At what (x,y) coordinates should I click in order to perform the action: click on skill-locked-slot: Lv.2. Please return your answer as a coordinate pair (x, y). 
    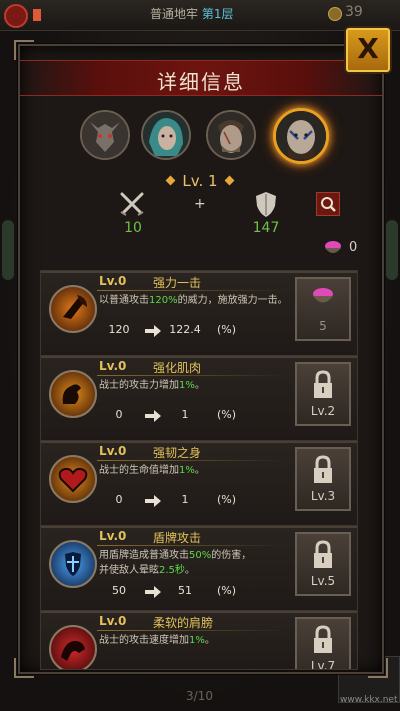
    Looking at the image, I should click on (323, 394).